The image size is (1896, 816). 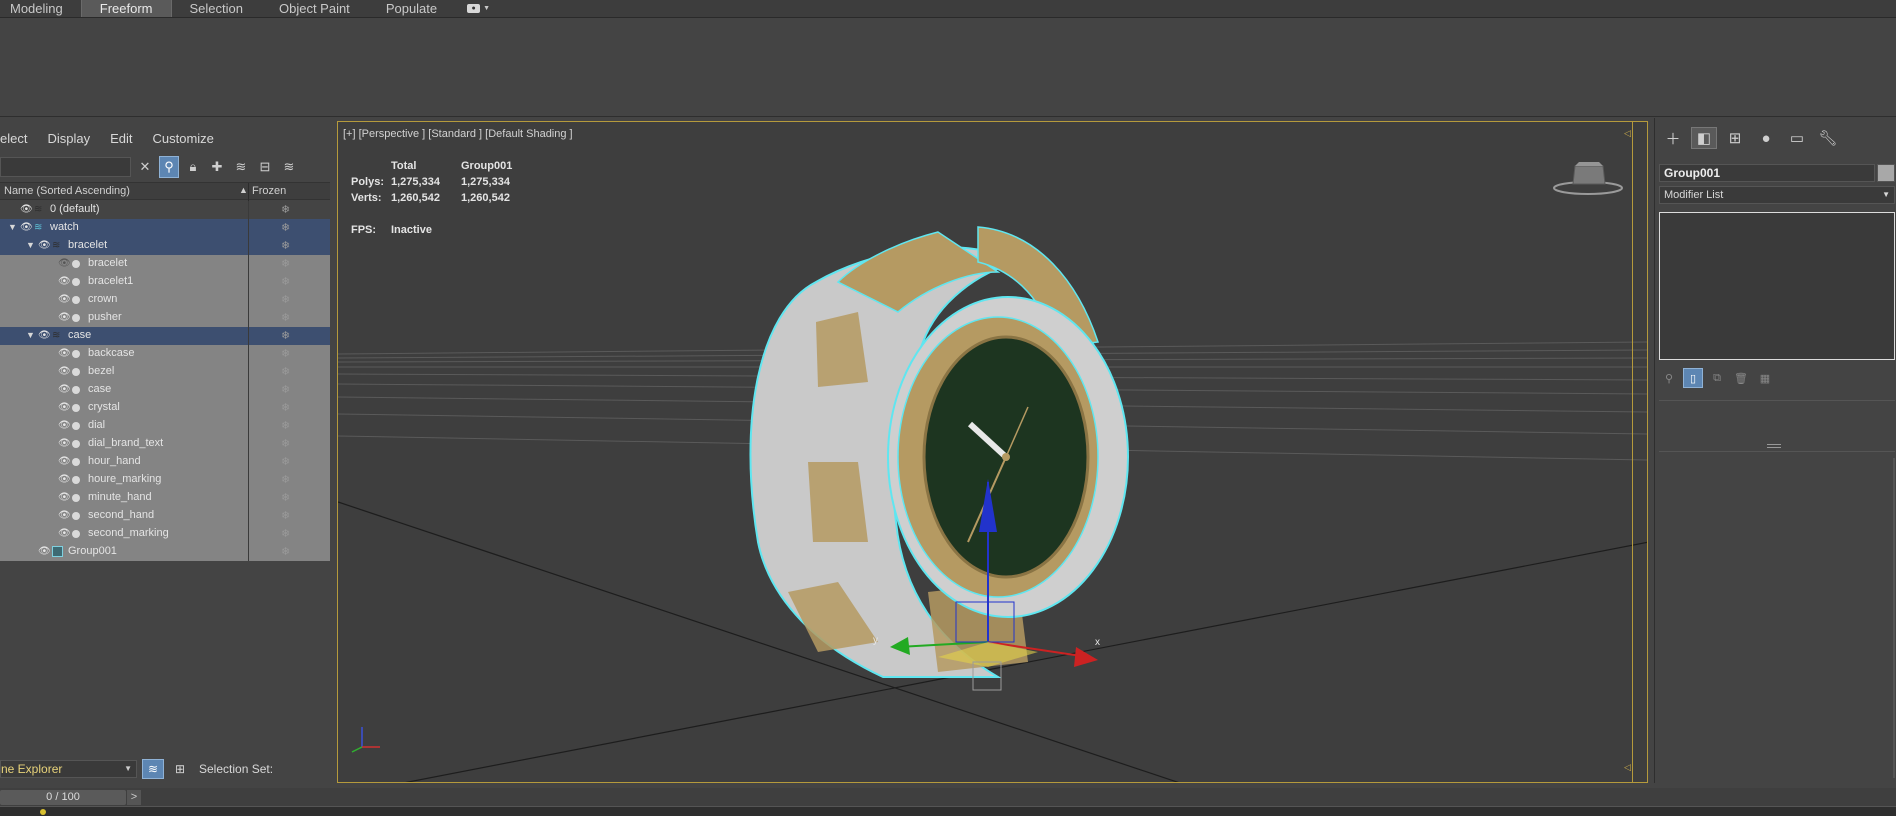 What do you see at coordinates (65, 167) in the screenshot?
I see `search-input` at bounding box center [65, 167].